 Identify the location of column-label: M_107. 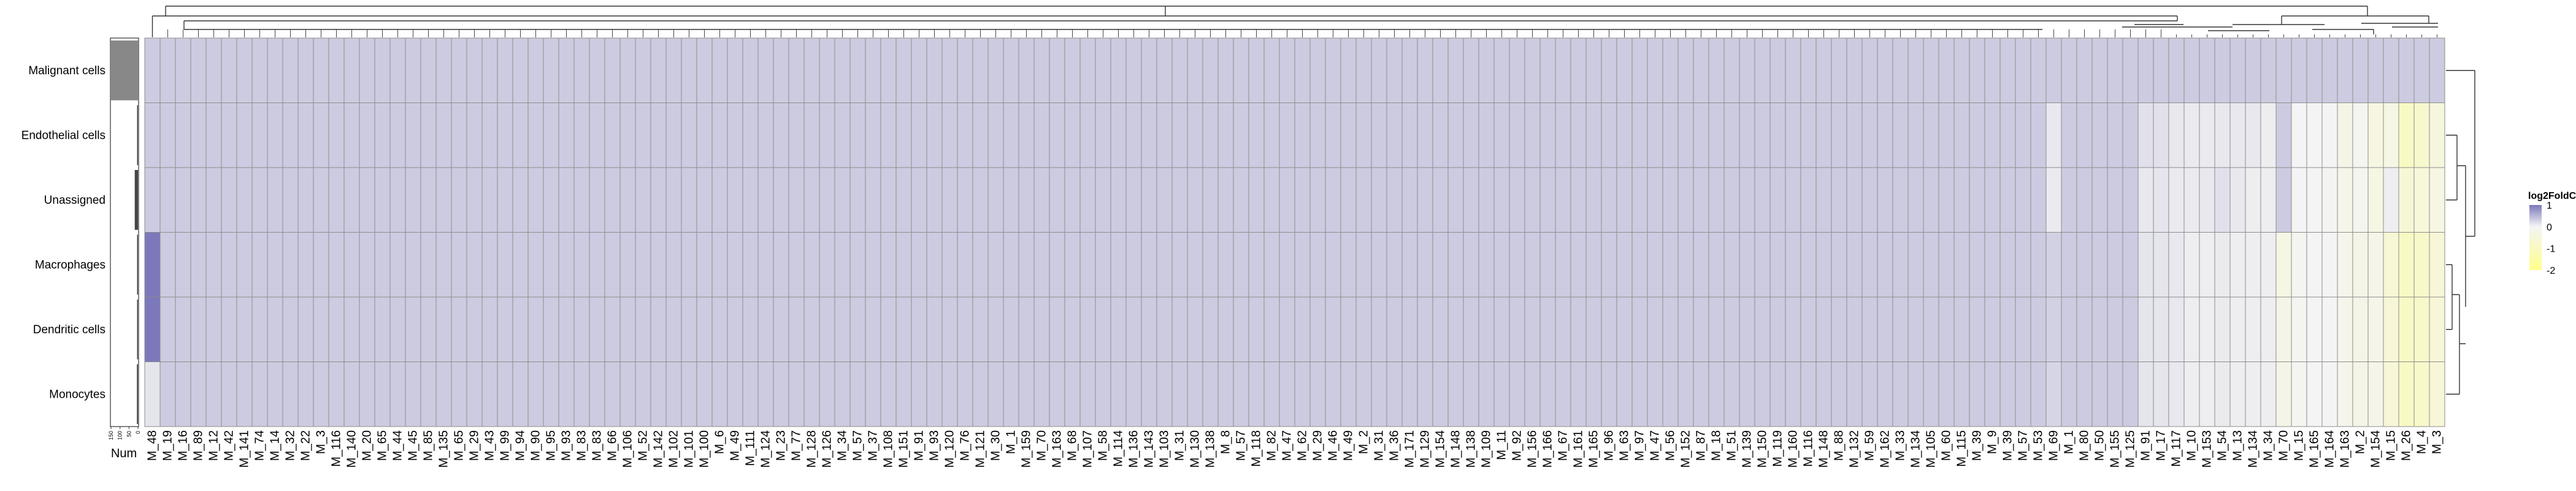
(1088, 449).